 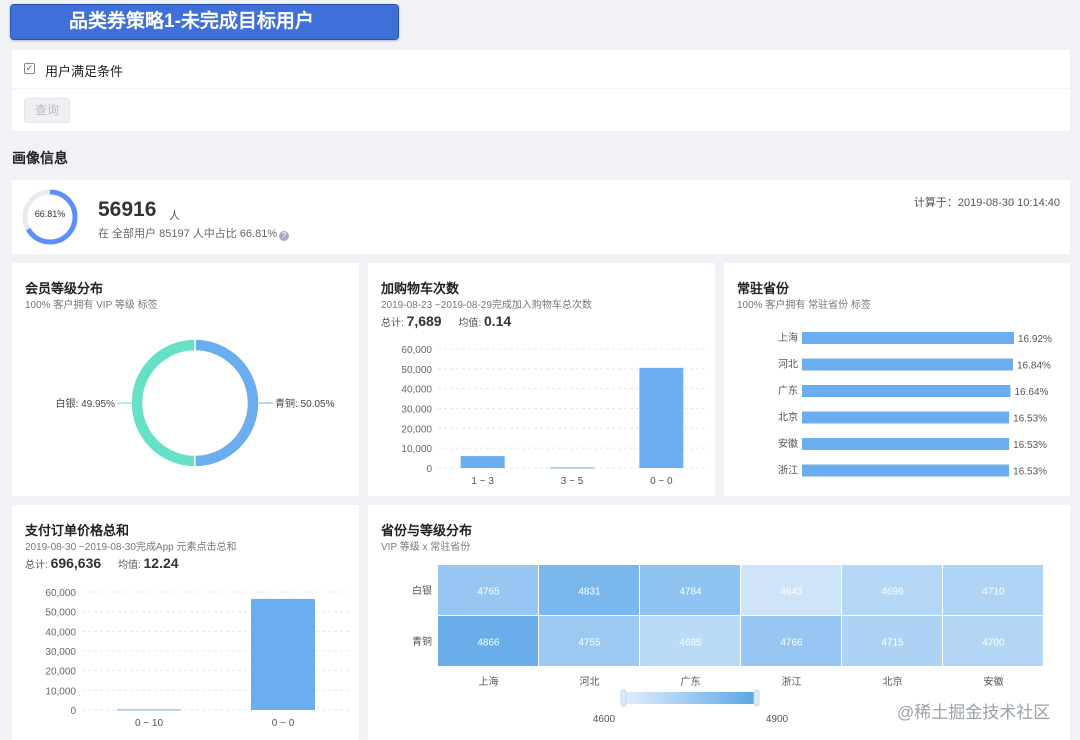 What do you see at coordinates (149, 723) in the screenshot?
I see `payment-xtick: 0 ~ 10` at bounding box center [149, 723].